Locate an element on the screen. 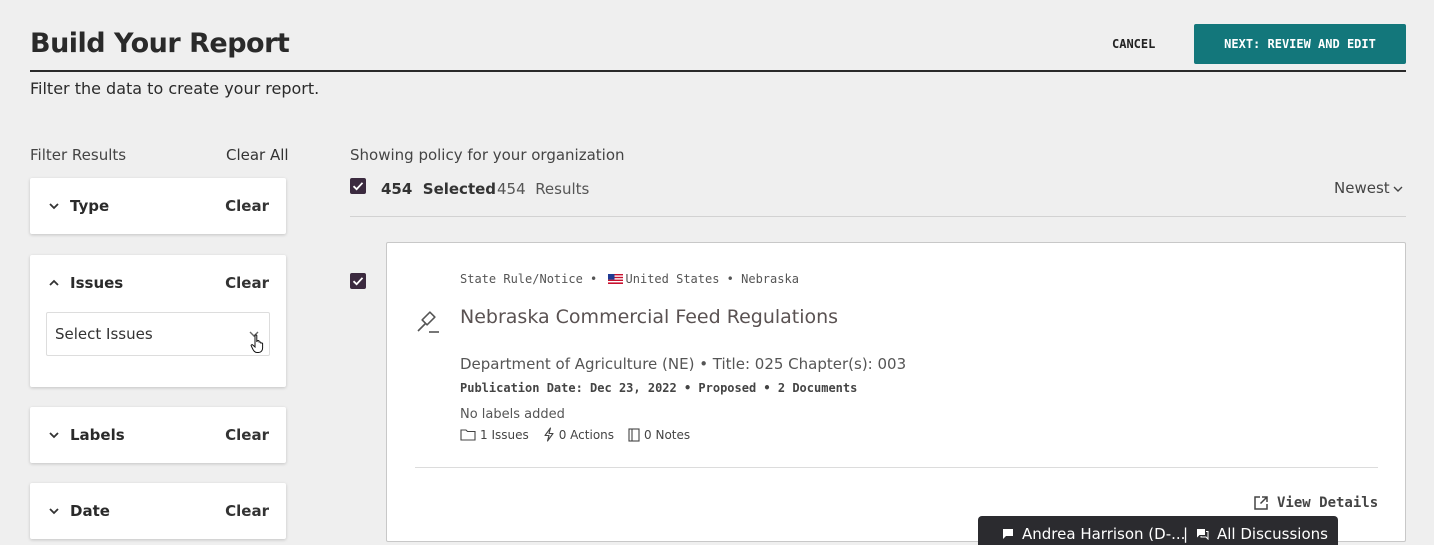  policy-state: Nebraska is located at coordinates (770, 279).